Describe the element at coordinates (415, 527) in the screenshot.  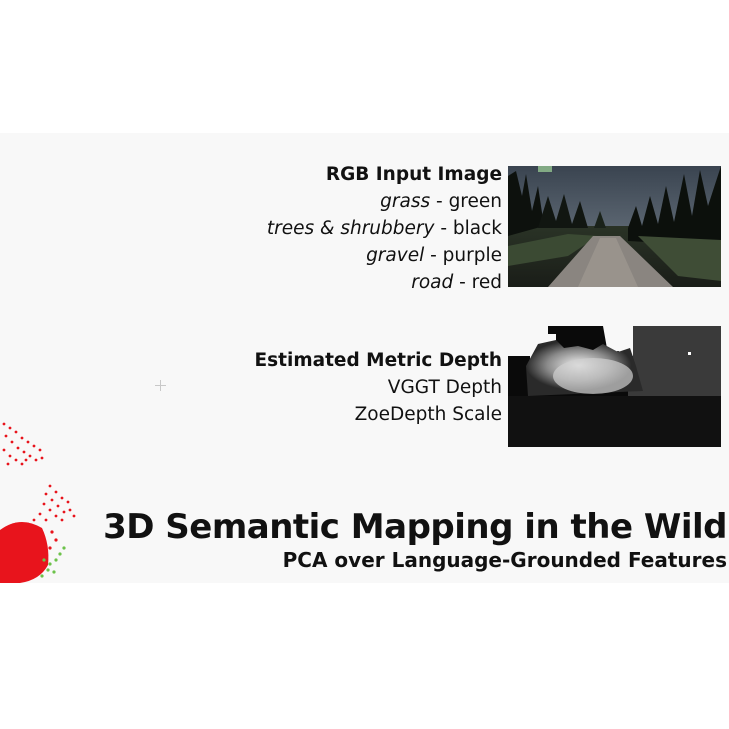
I see `page-title: 3D Semantic Mapping in the Wild` at that location.